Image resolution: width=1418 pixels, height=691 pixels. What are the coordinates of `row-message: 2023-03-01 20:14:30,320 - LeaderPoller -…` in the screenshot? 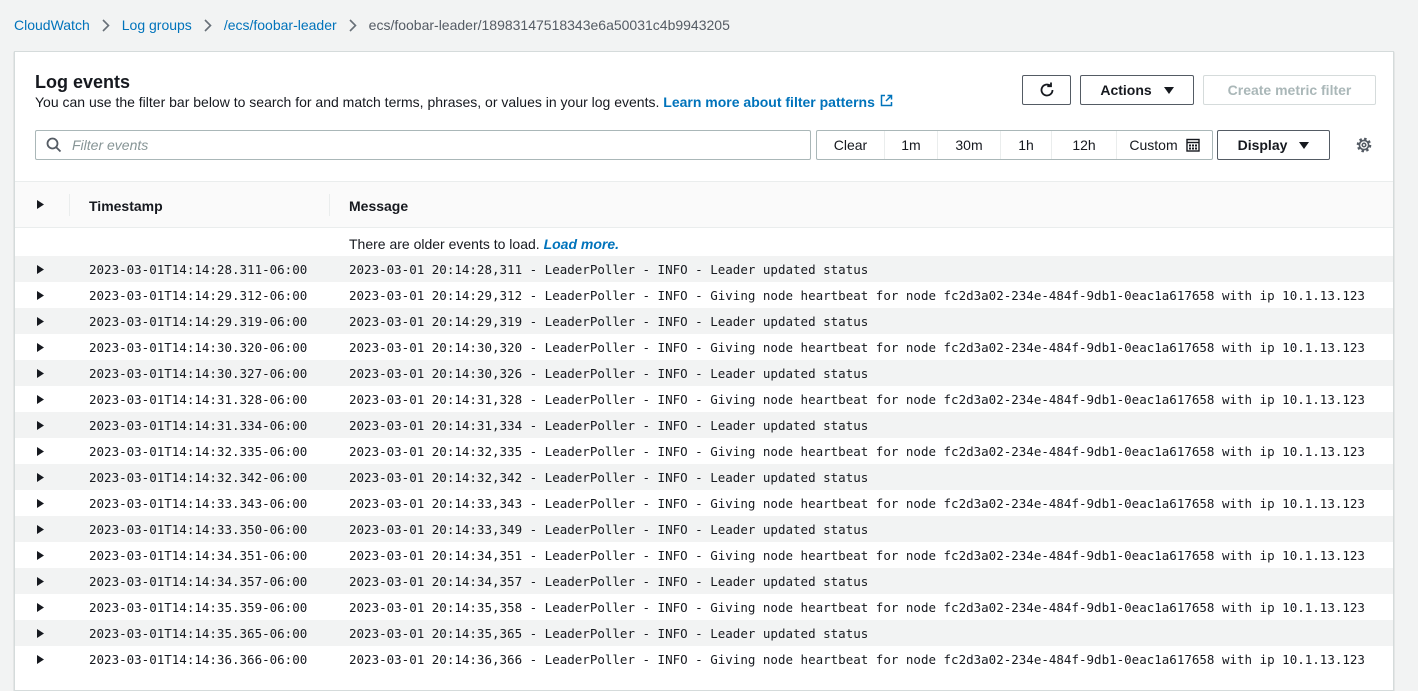 It's located at (857, 347).